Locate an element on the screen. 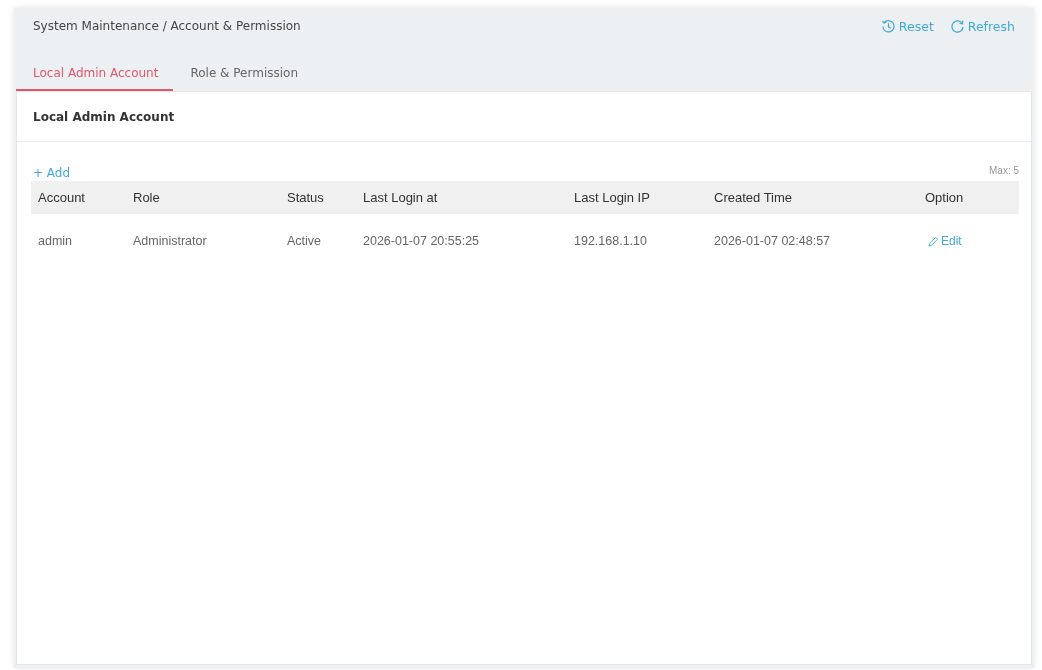  column-header: Option is located at coordinates (944, 197).